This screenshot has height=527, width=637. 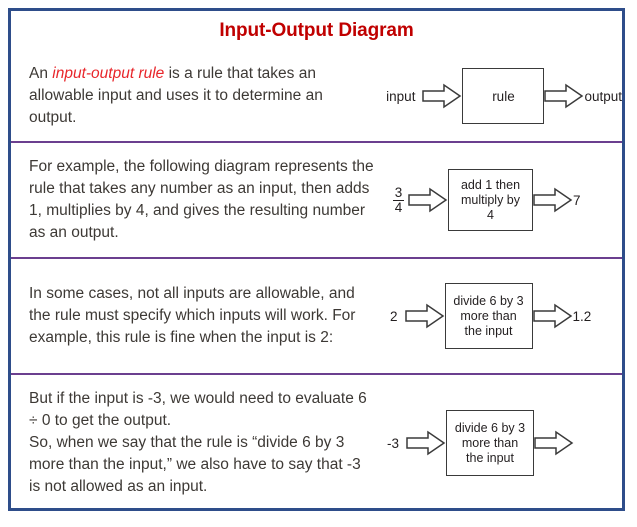 I want to click on section-1-diagram: input rule output, so click(x=498, y=96).